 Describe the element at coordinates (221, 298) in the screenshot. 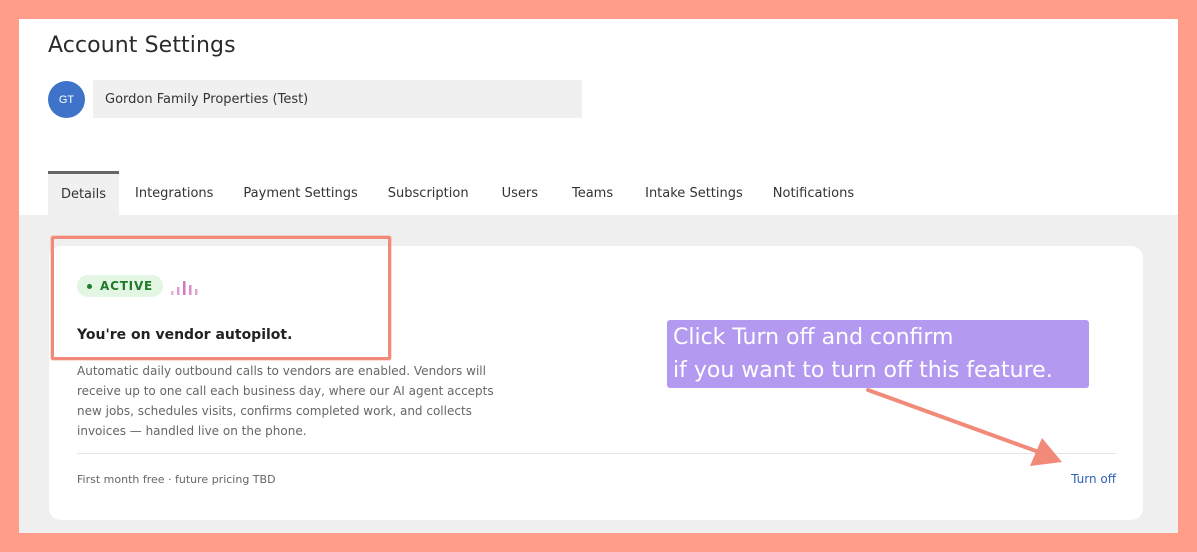

I see `highlight-annotation-box` at that location.